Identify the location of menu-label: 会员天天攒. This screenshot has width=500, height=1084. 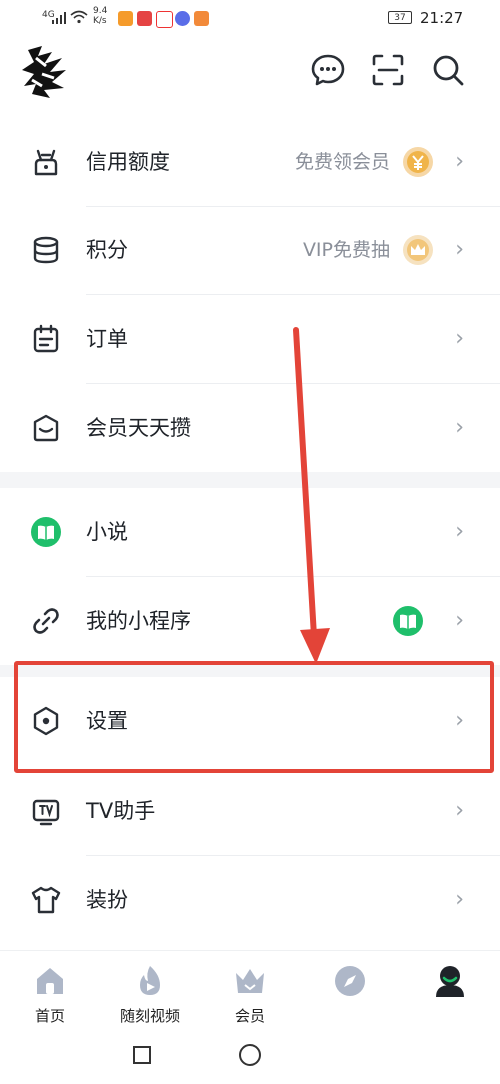
(138, 428).